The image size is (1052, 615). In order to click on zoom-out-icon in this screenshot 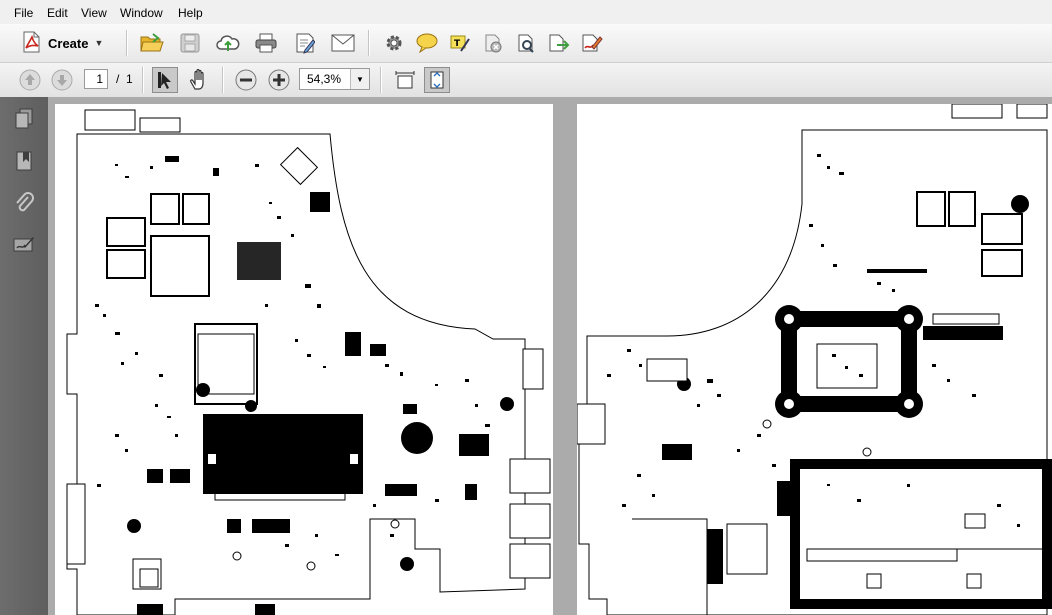, I will do `click(246, 80)`.